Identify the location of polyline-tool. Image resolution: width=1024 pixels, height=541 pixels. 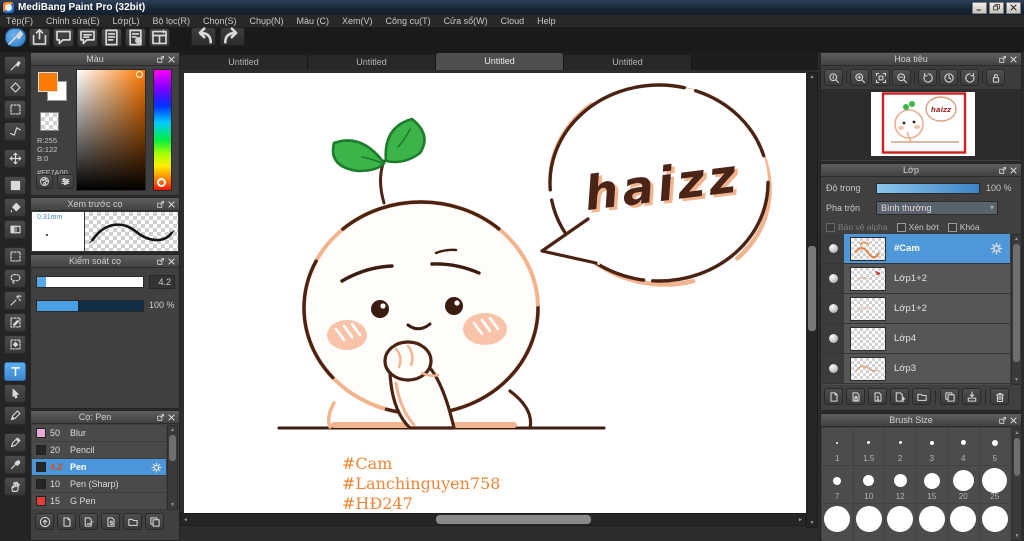
(15, 131).